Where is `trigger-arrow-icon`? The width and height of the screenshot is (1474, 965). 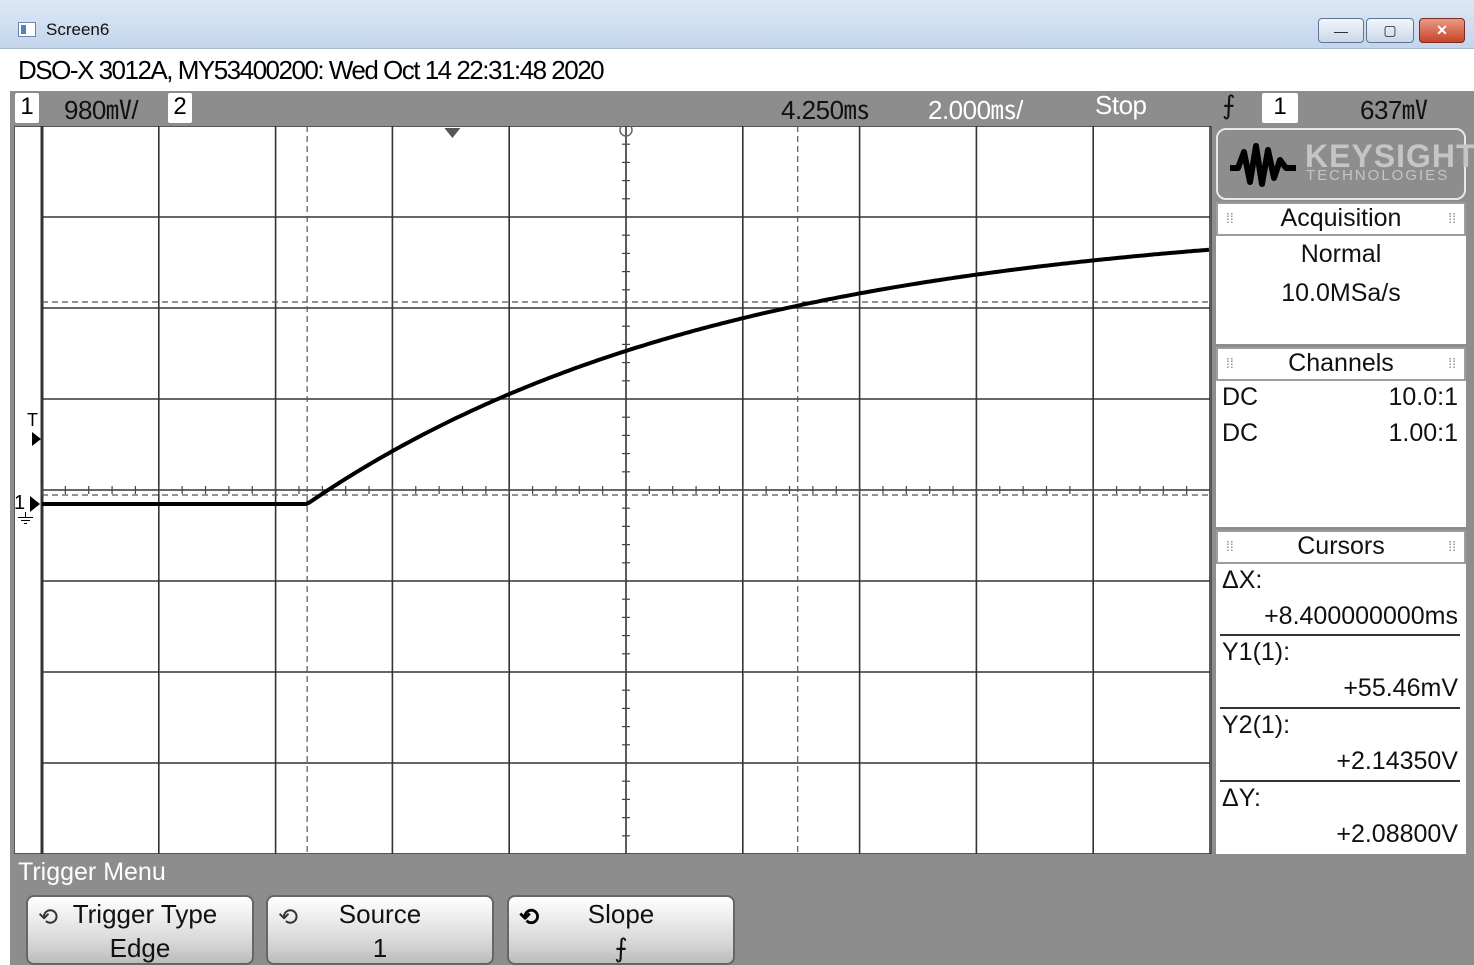 trigger-arrow-icon is located at coordinates (36, 439).